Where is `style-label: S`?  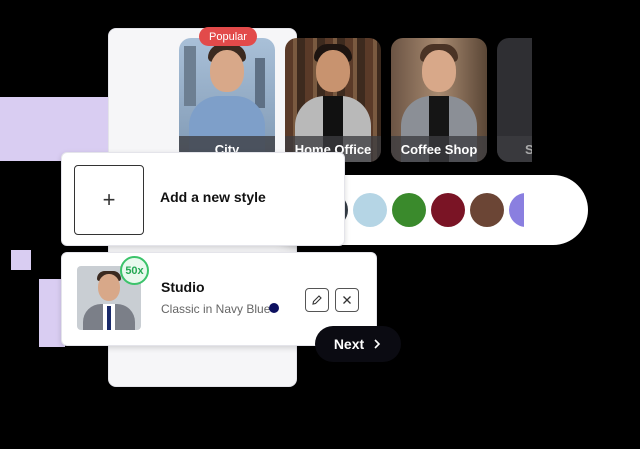 style-label: S is located at coordinates (514, 149).